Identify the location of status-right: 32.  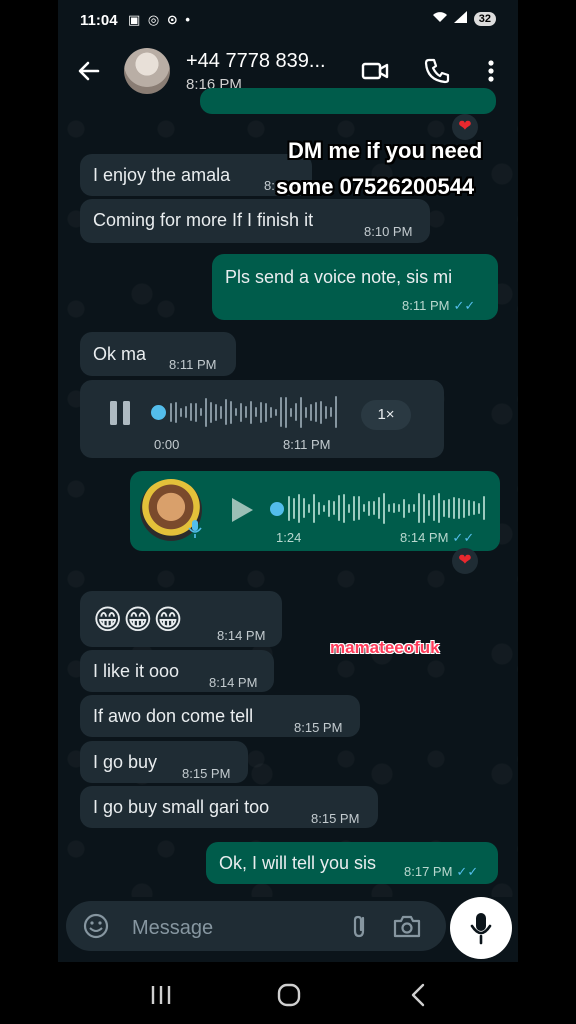
(464, 18).